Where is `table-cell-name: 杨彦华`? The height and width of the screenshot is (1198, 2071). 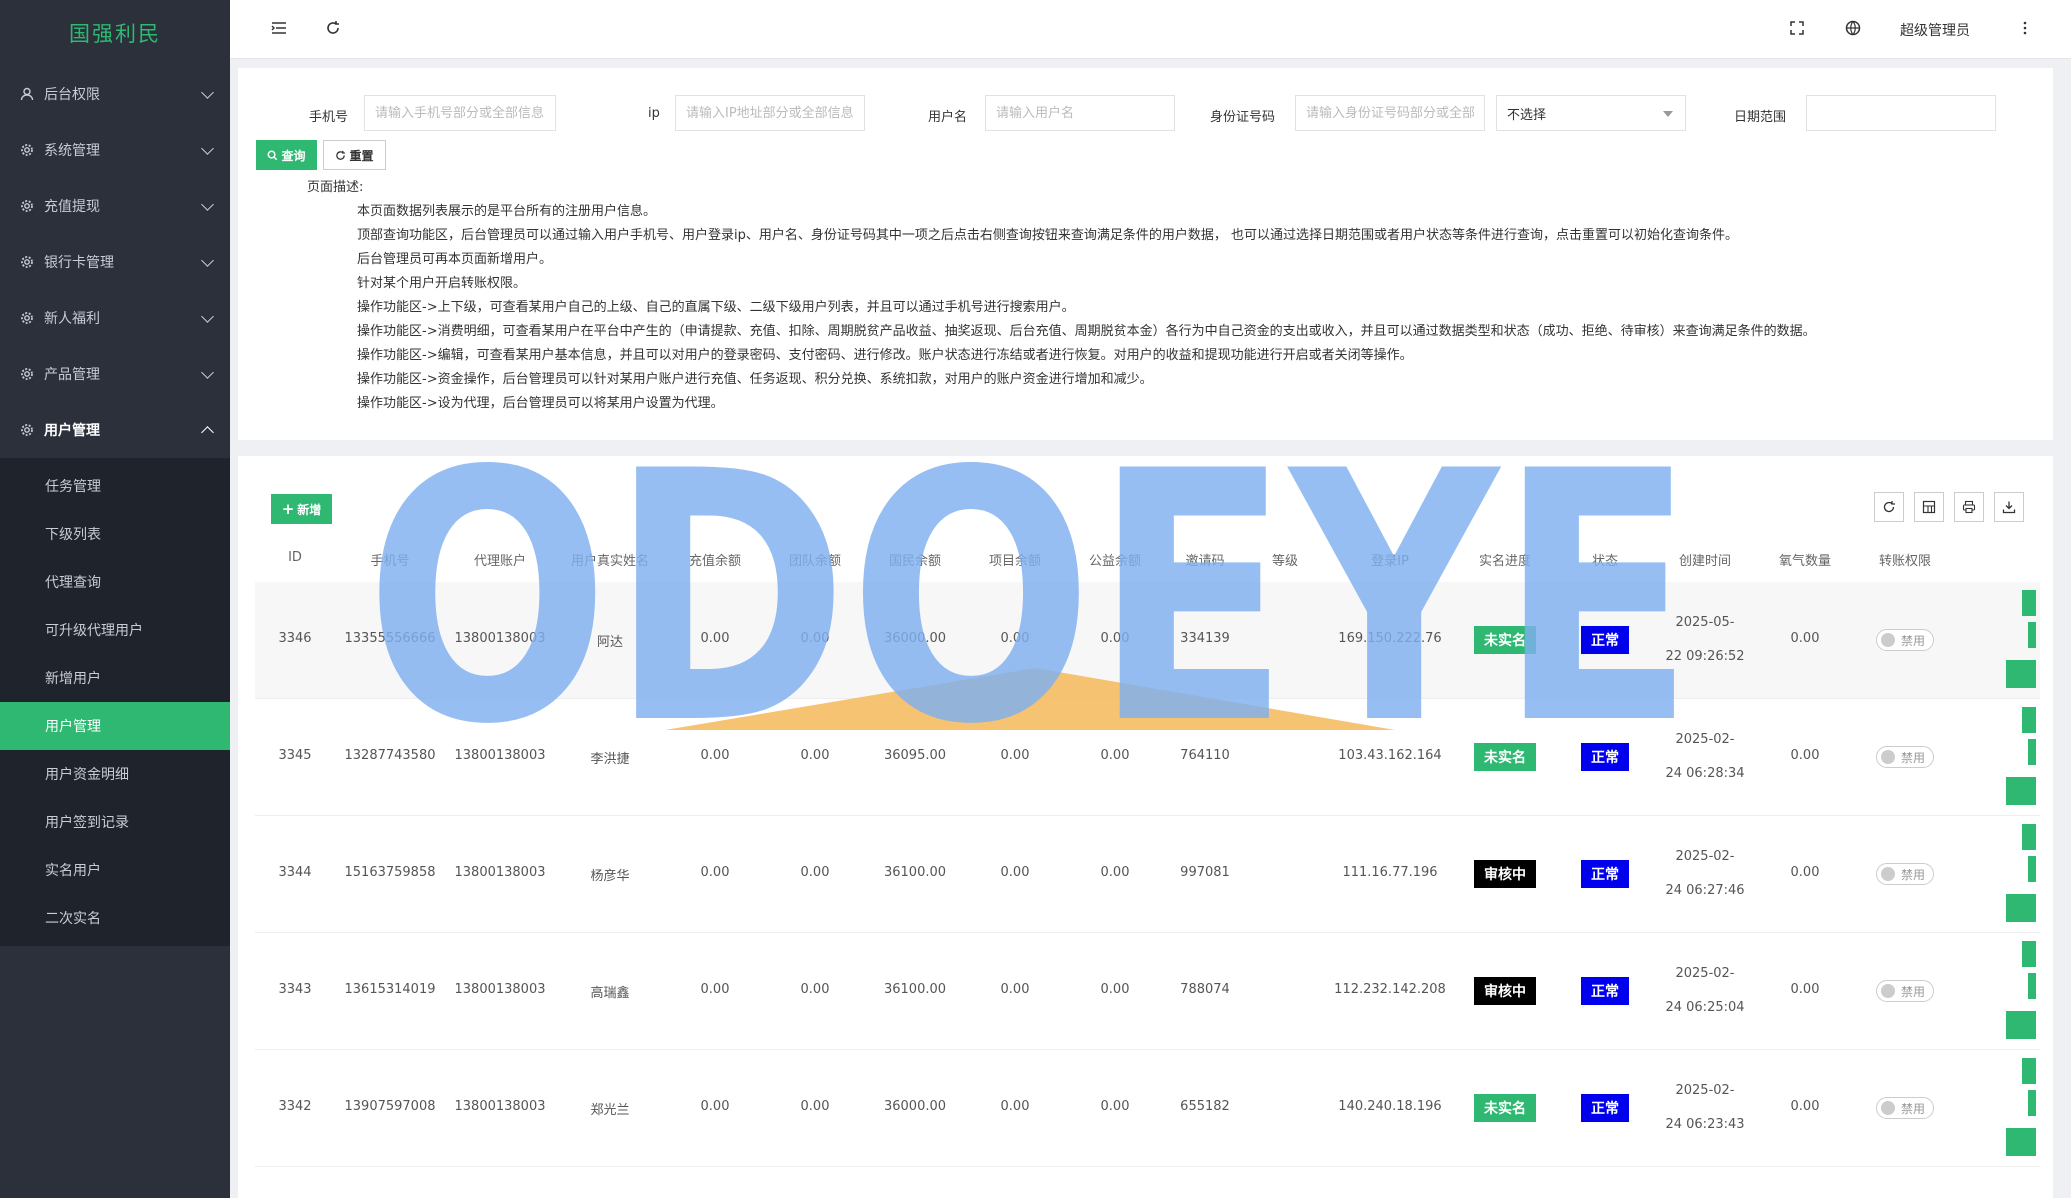
table-cell-name: 杨彦华 is located at coordinates (610, 876).